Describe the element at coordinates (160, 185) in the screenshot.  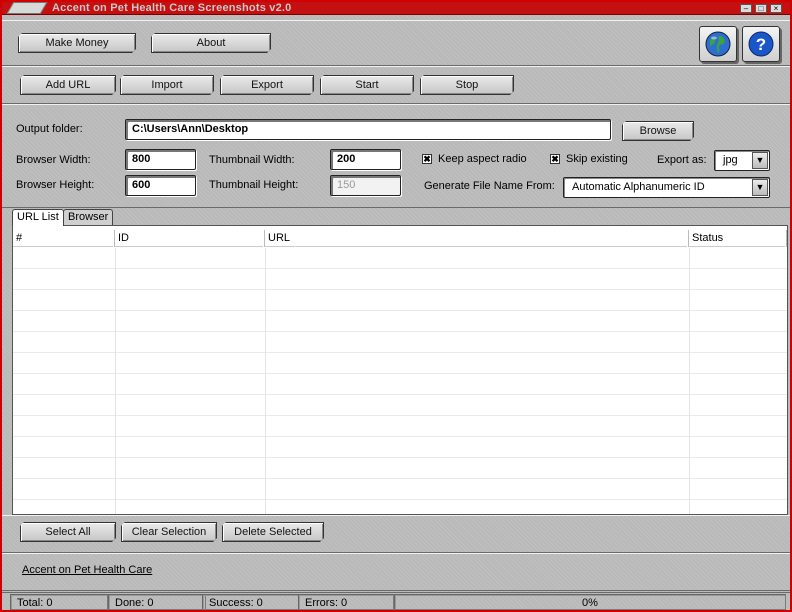
I see `browser-height-input: 600` at that location.